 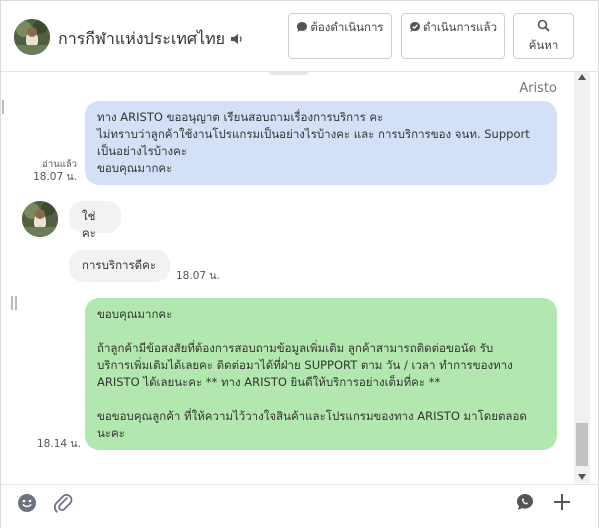 What do you see at coordinates (32, 37) in the screenshot?
I see `contact-avatar` at bounding box center [32, 37].